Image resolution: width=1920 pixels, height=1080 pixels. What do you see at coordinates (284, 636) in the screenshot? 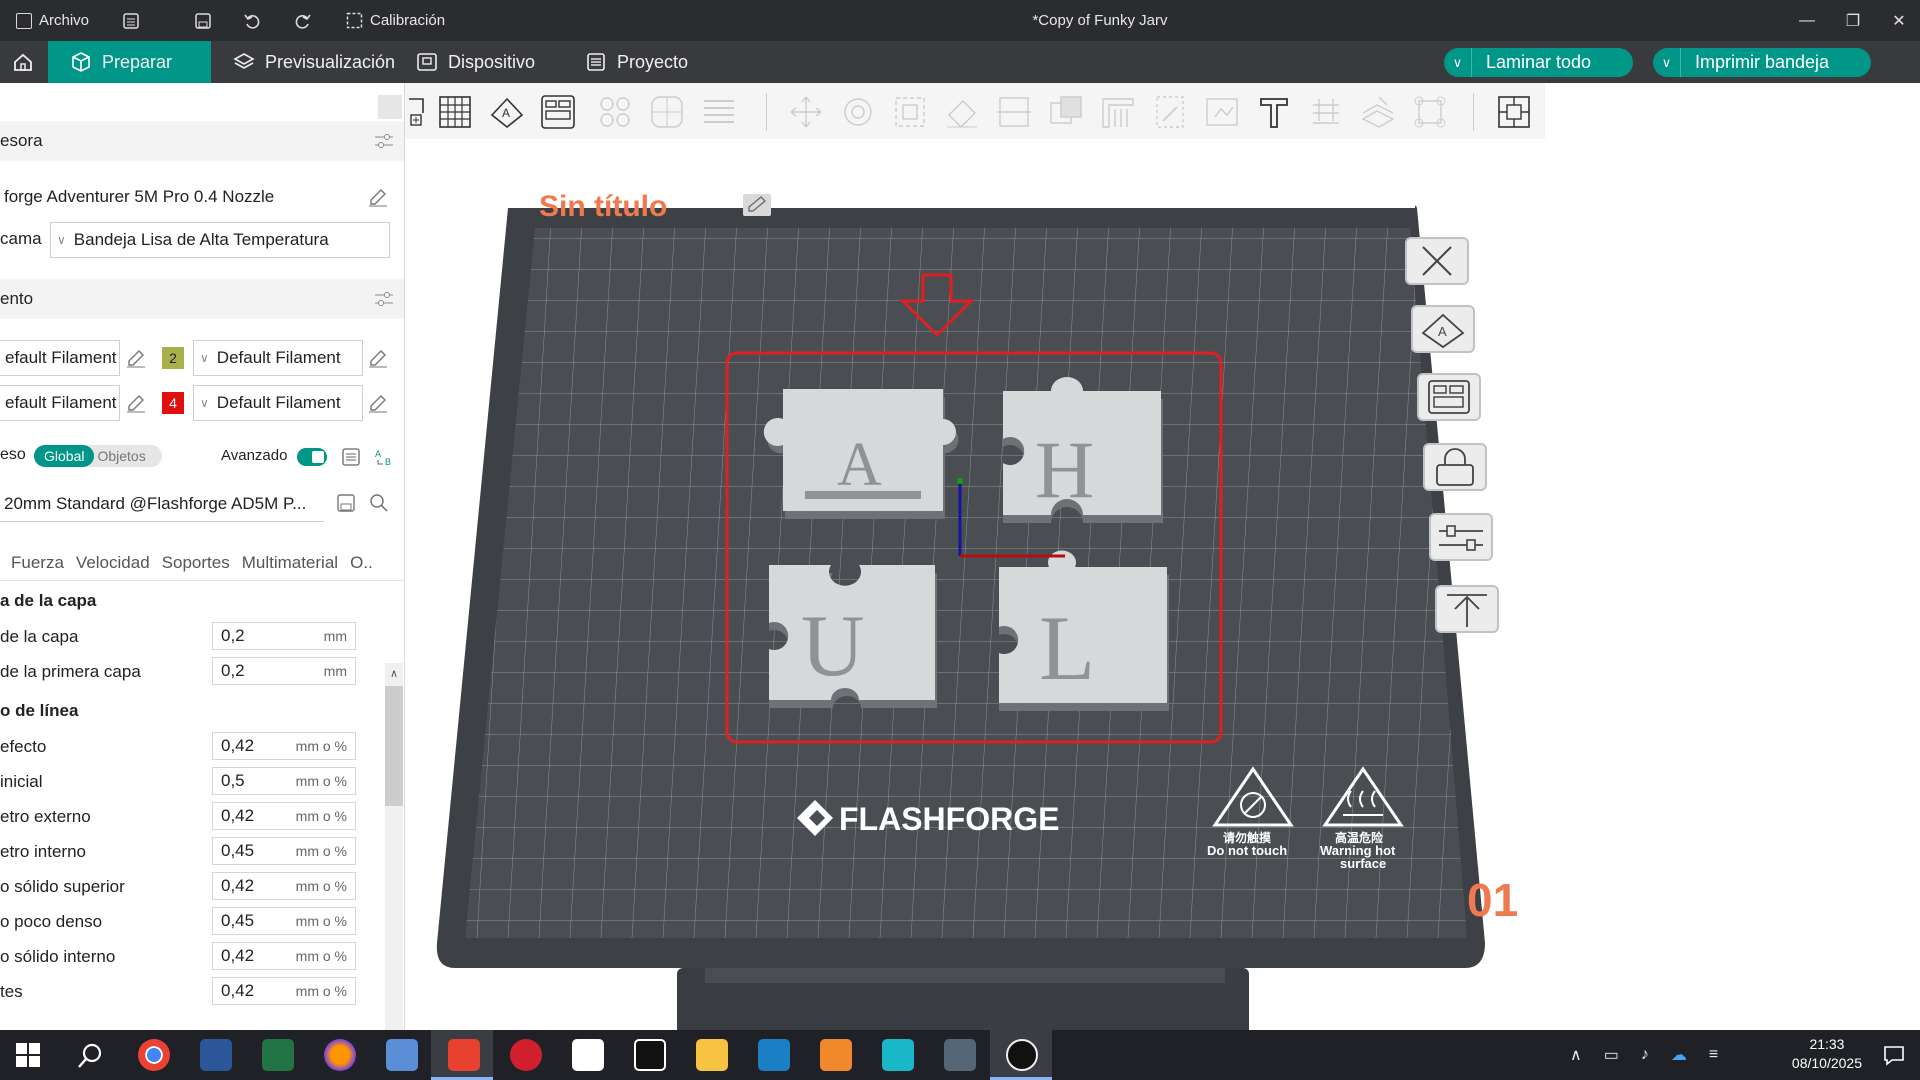
I see `param-layer-height-input: 0,2 mm` at bounding box center [284, 636].